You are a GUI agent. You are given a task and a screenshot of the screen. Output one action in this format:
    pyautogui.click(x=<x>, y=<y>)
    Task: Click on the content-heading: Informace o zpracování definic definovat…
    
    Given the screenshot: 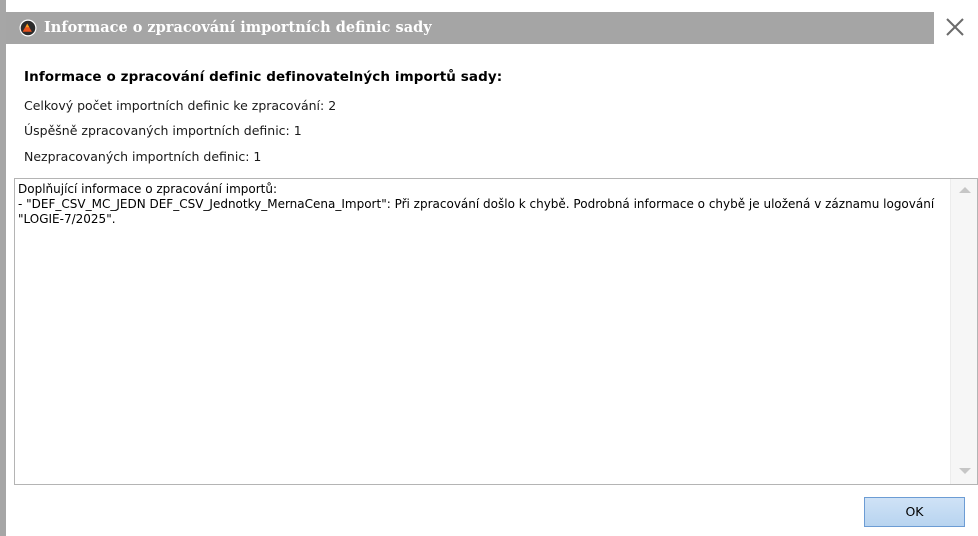 What is the action you would take?
    pyautogui.click(x=263, y=77)
    